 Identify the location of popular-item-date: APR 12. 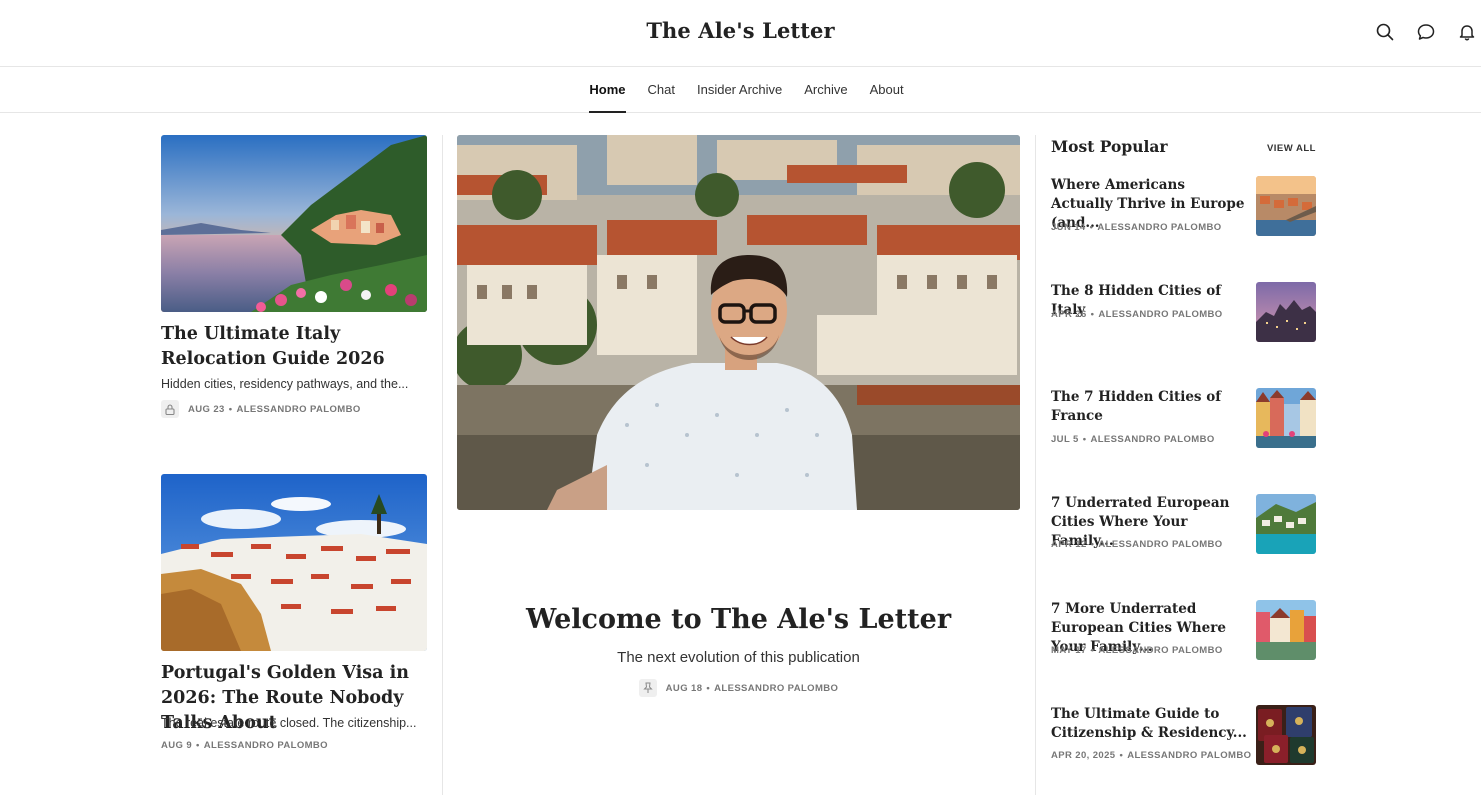
(1069, 544).